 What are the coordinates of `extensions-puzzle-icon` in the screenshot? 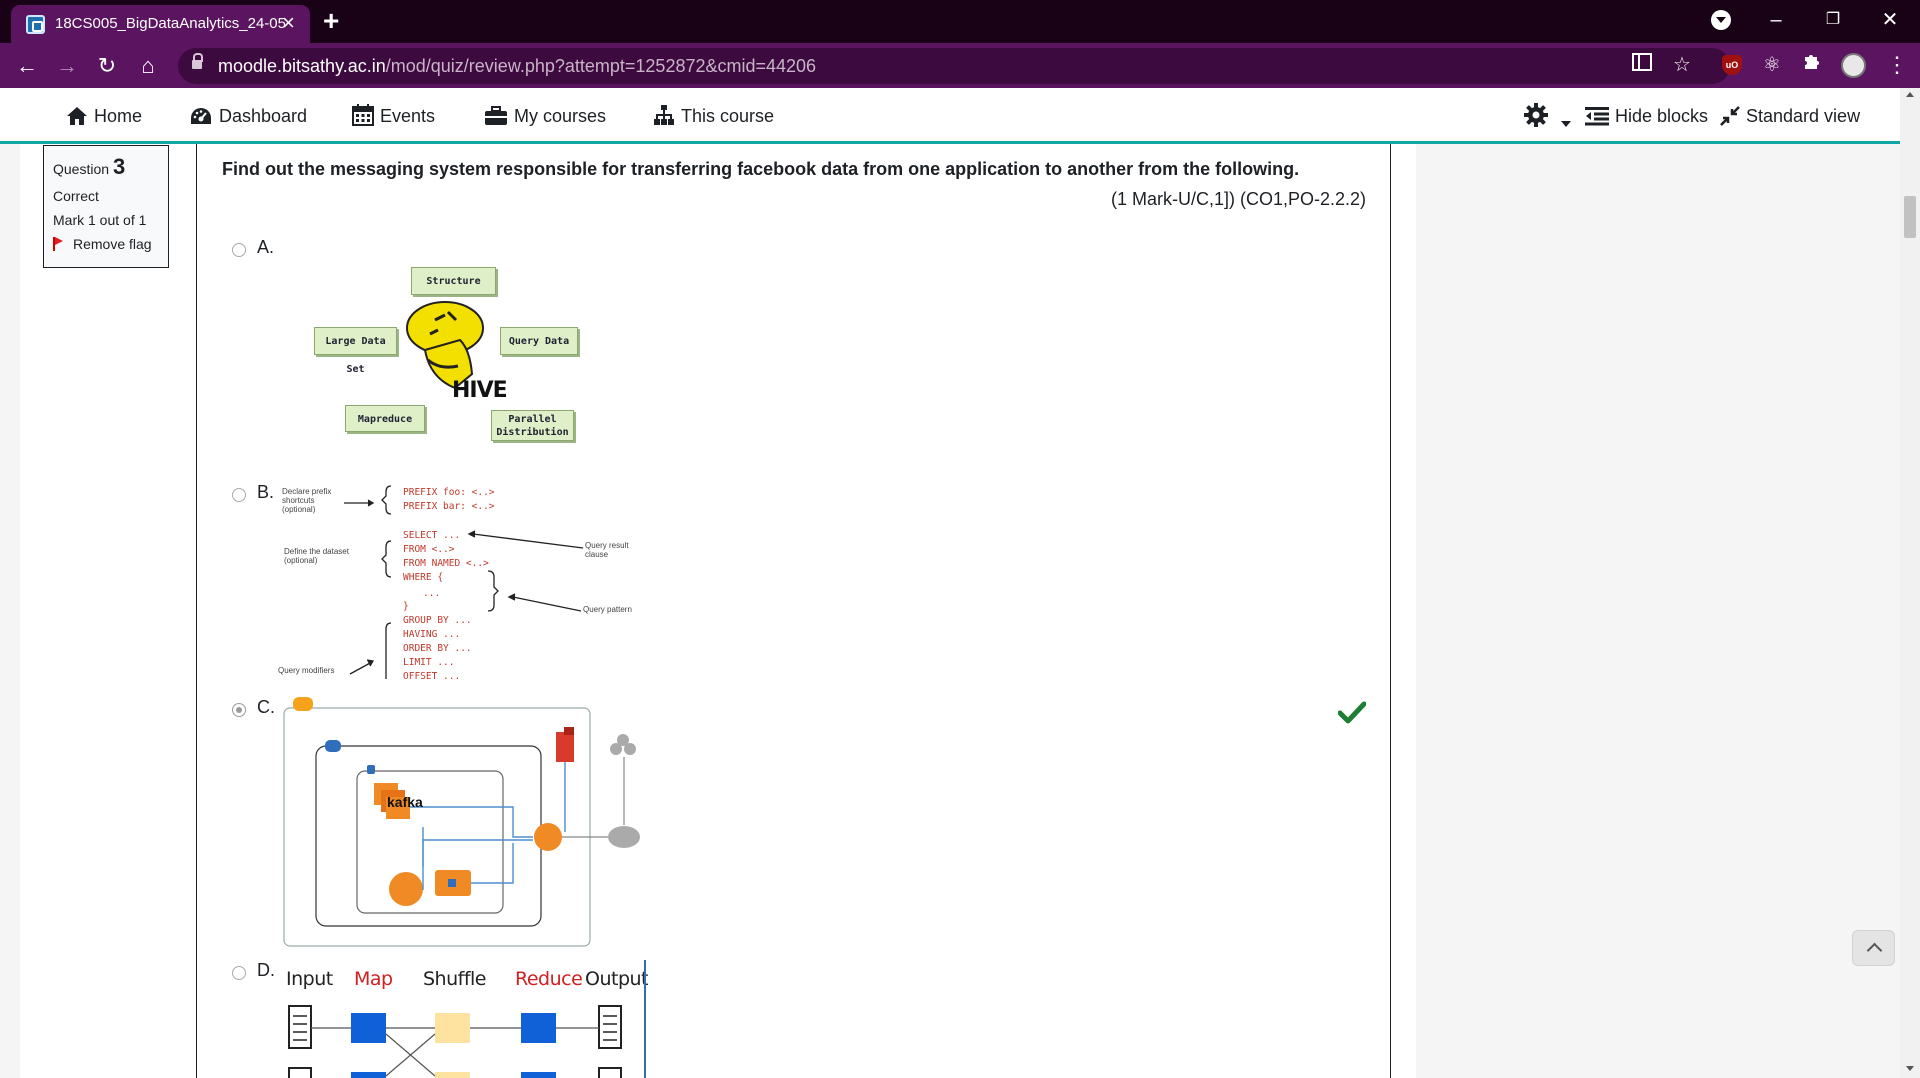 It's located at (1812, 65).